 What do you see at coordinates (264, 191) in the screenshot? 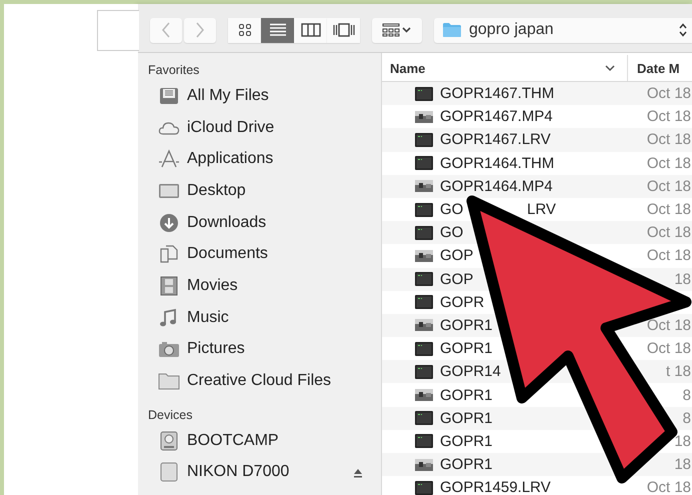
I see `sidebar-item: Desktop` at bounding box center [264, 191].